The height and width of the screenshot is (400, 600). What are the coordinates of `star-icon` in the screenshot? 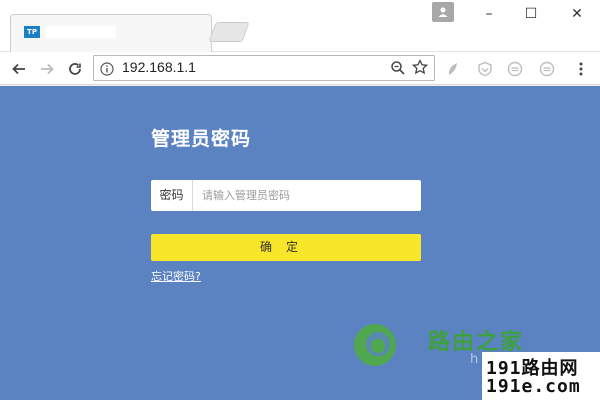 It's located at (420, 66).